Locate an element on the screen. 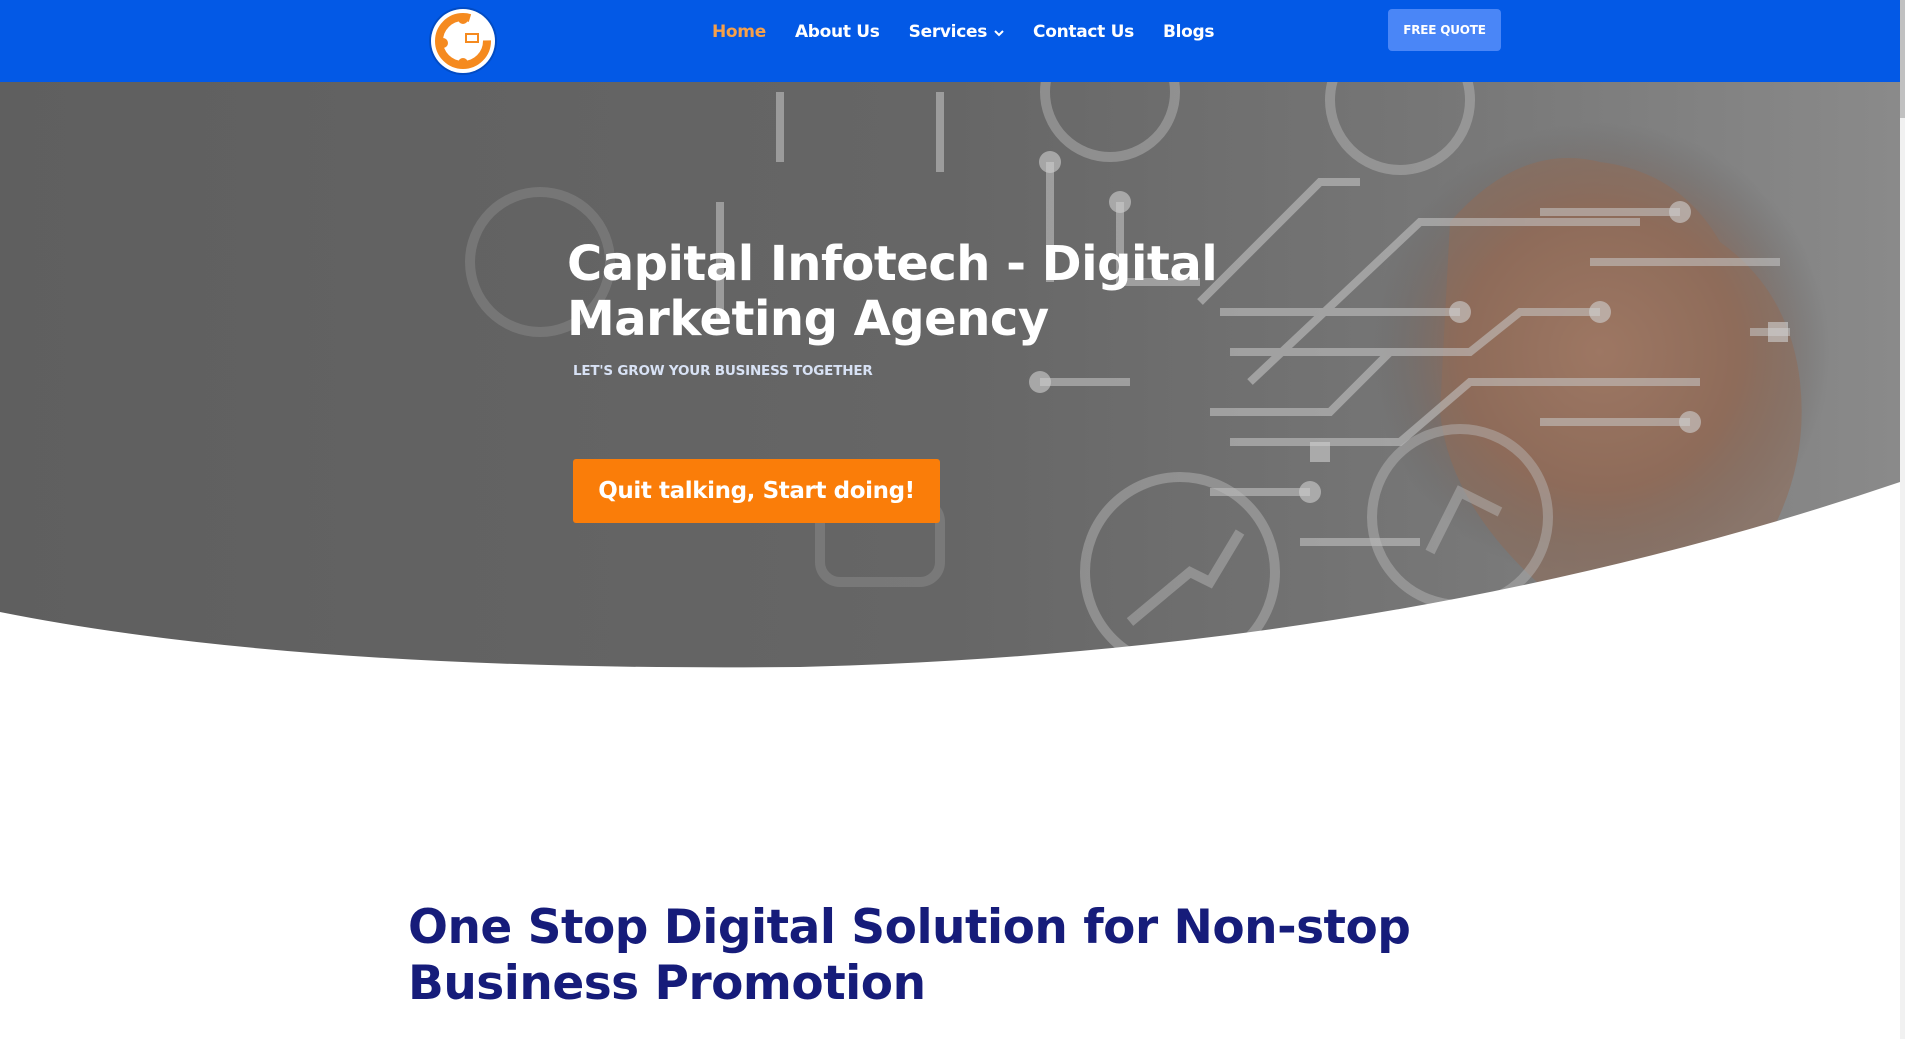 The image size is (1905, 1039). nav-blogs-label: Blogs is located at coordinates (1188, 32).